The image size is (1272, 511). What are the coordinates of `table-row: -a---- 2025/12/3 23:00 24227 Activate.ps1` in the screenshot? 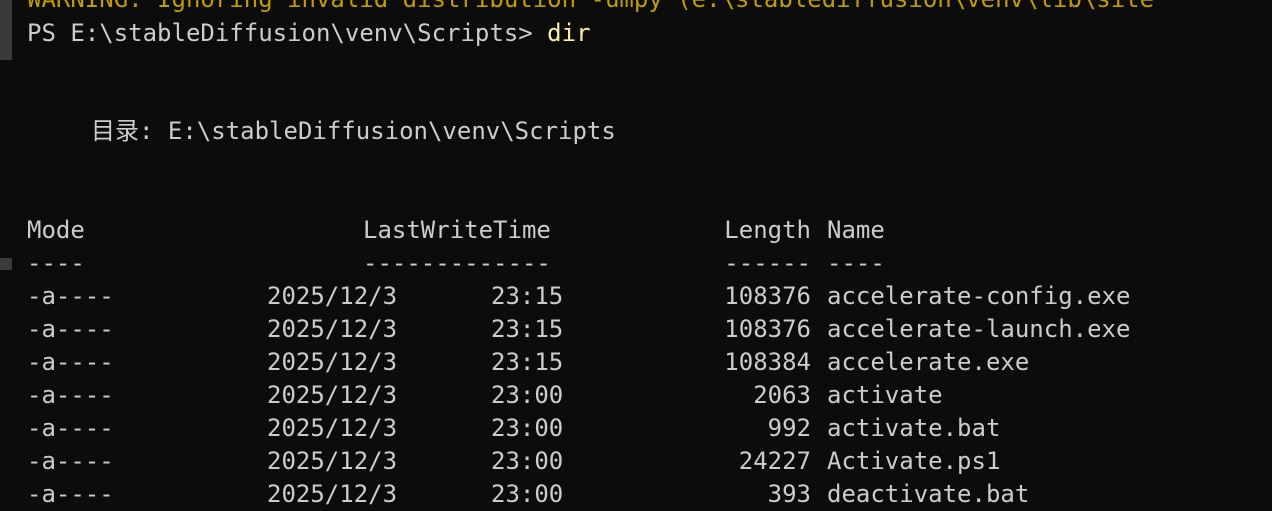 It's located at (636, 461).